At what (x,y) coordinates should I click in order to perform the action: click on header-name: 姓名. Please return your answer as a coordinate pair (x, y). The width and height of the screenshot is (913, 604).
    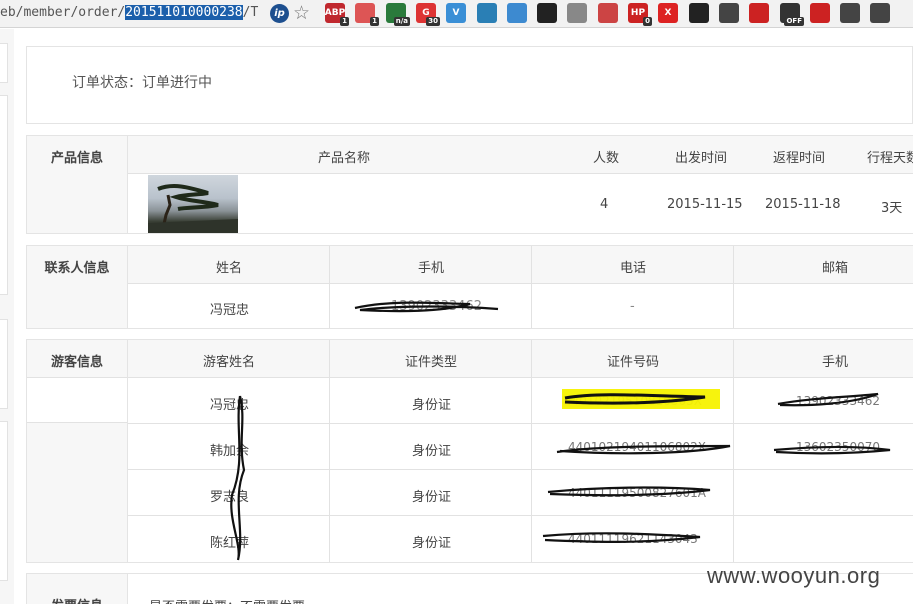
    Looking at the image, I should click on (229, 268).